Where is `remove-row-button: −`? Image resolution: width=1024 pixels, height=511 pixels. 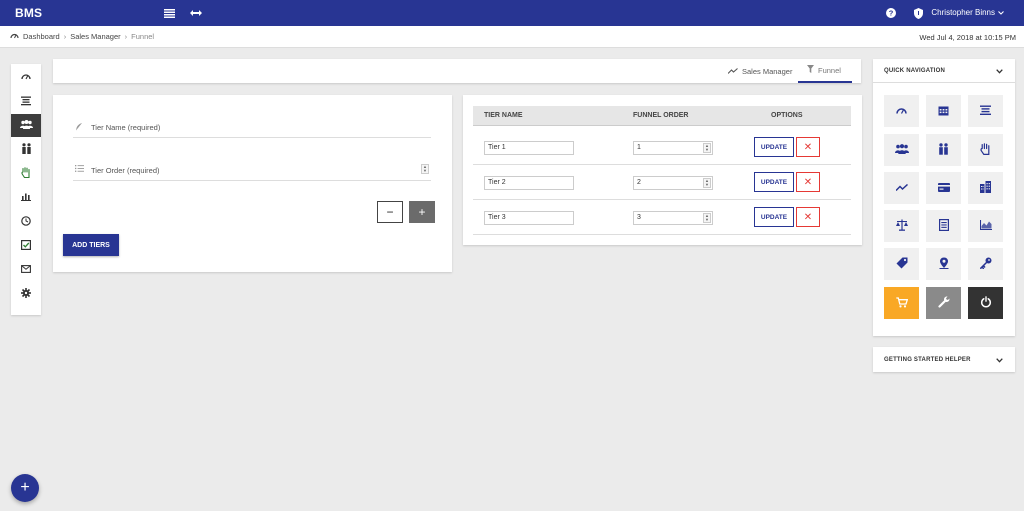 remove-row-button: − is located at coordinates (390, 212).